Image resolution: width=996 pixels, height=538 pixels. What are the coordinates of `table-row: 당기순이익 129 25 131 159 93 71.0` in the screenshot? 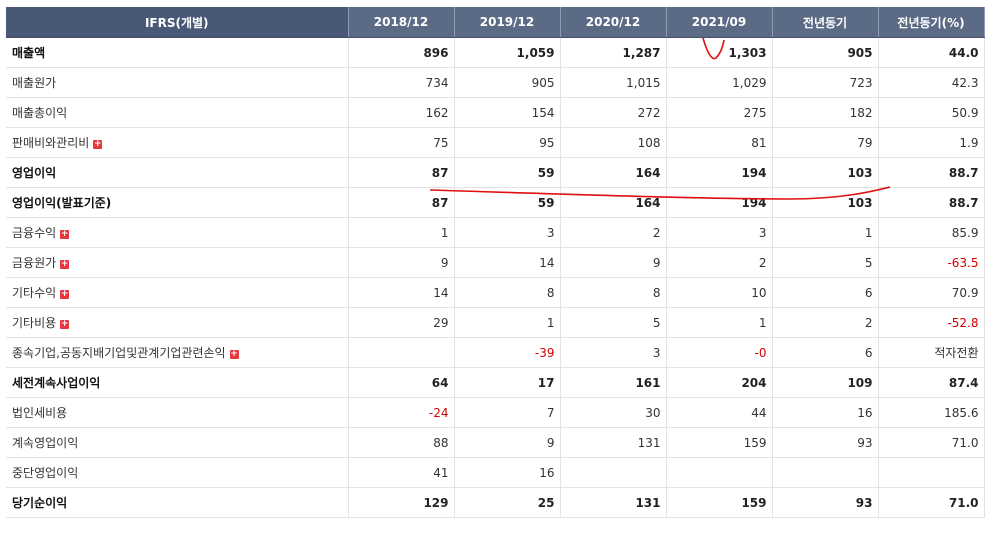 It's located at (495, 502).